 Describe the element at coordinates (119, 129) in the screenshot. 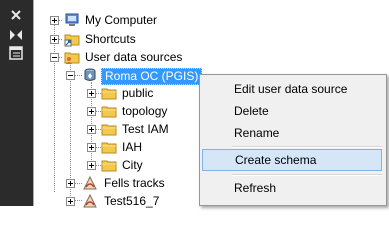

I see `tree-node-schema-test-iam: Test IAM` at that location.